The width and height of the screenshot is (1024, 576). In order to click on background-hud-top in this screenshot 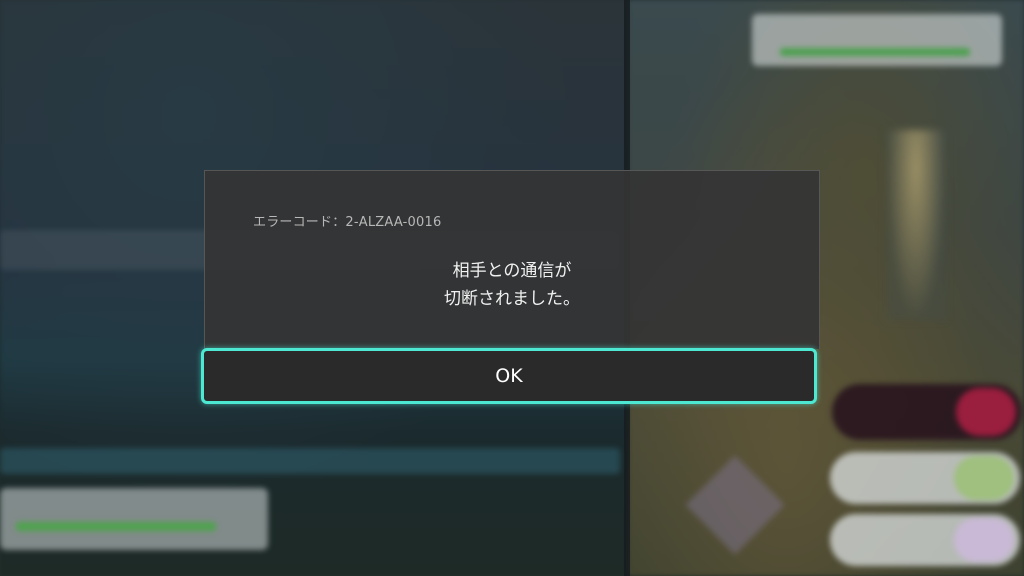, I will do `click(877, 40)`.